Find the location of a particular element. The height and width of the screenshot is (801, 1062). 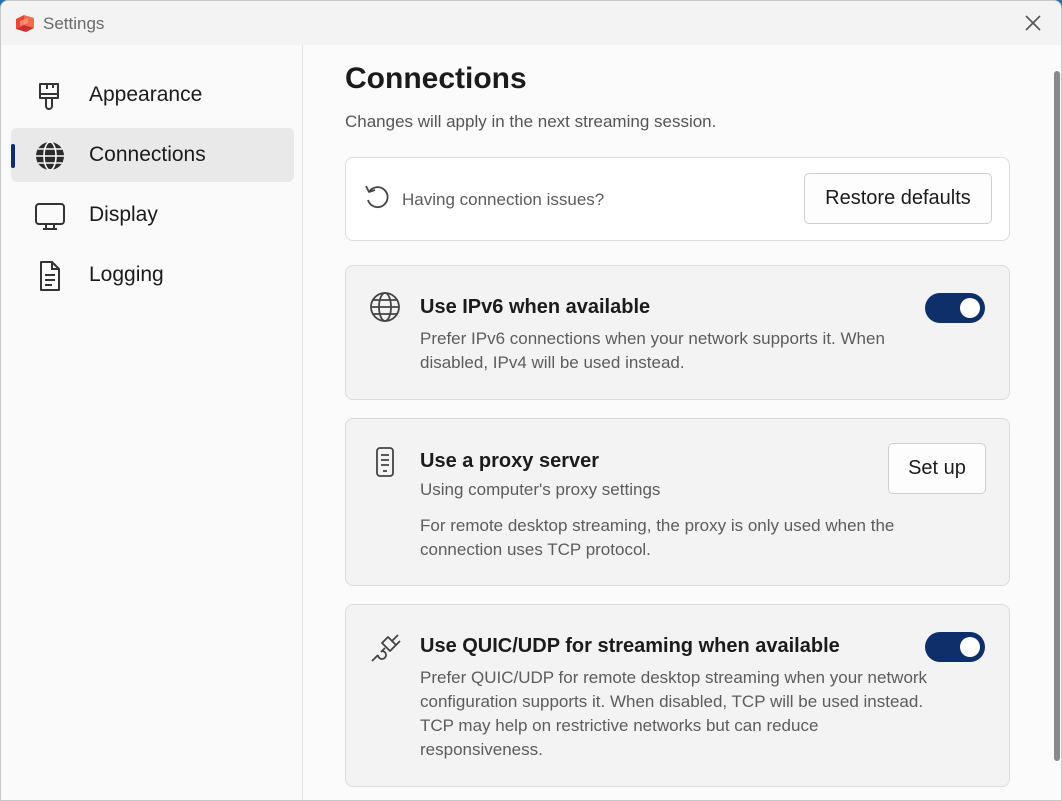

quic-toggle is located at coordinates (955, 647).